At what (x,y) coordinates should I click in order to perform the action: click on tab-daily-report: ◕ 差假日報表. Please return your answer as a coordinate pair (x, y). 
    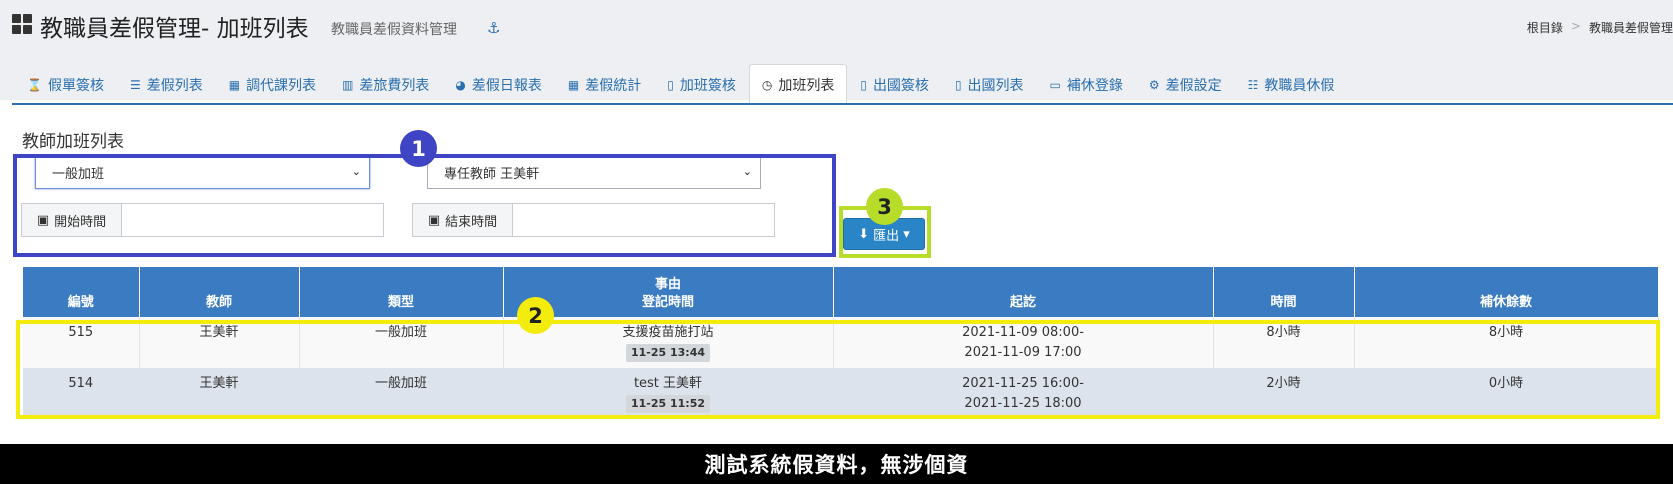
    Looking at the image, I should click on (498, 84).